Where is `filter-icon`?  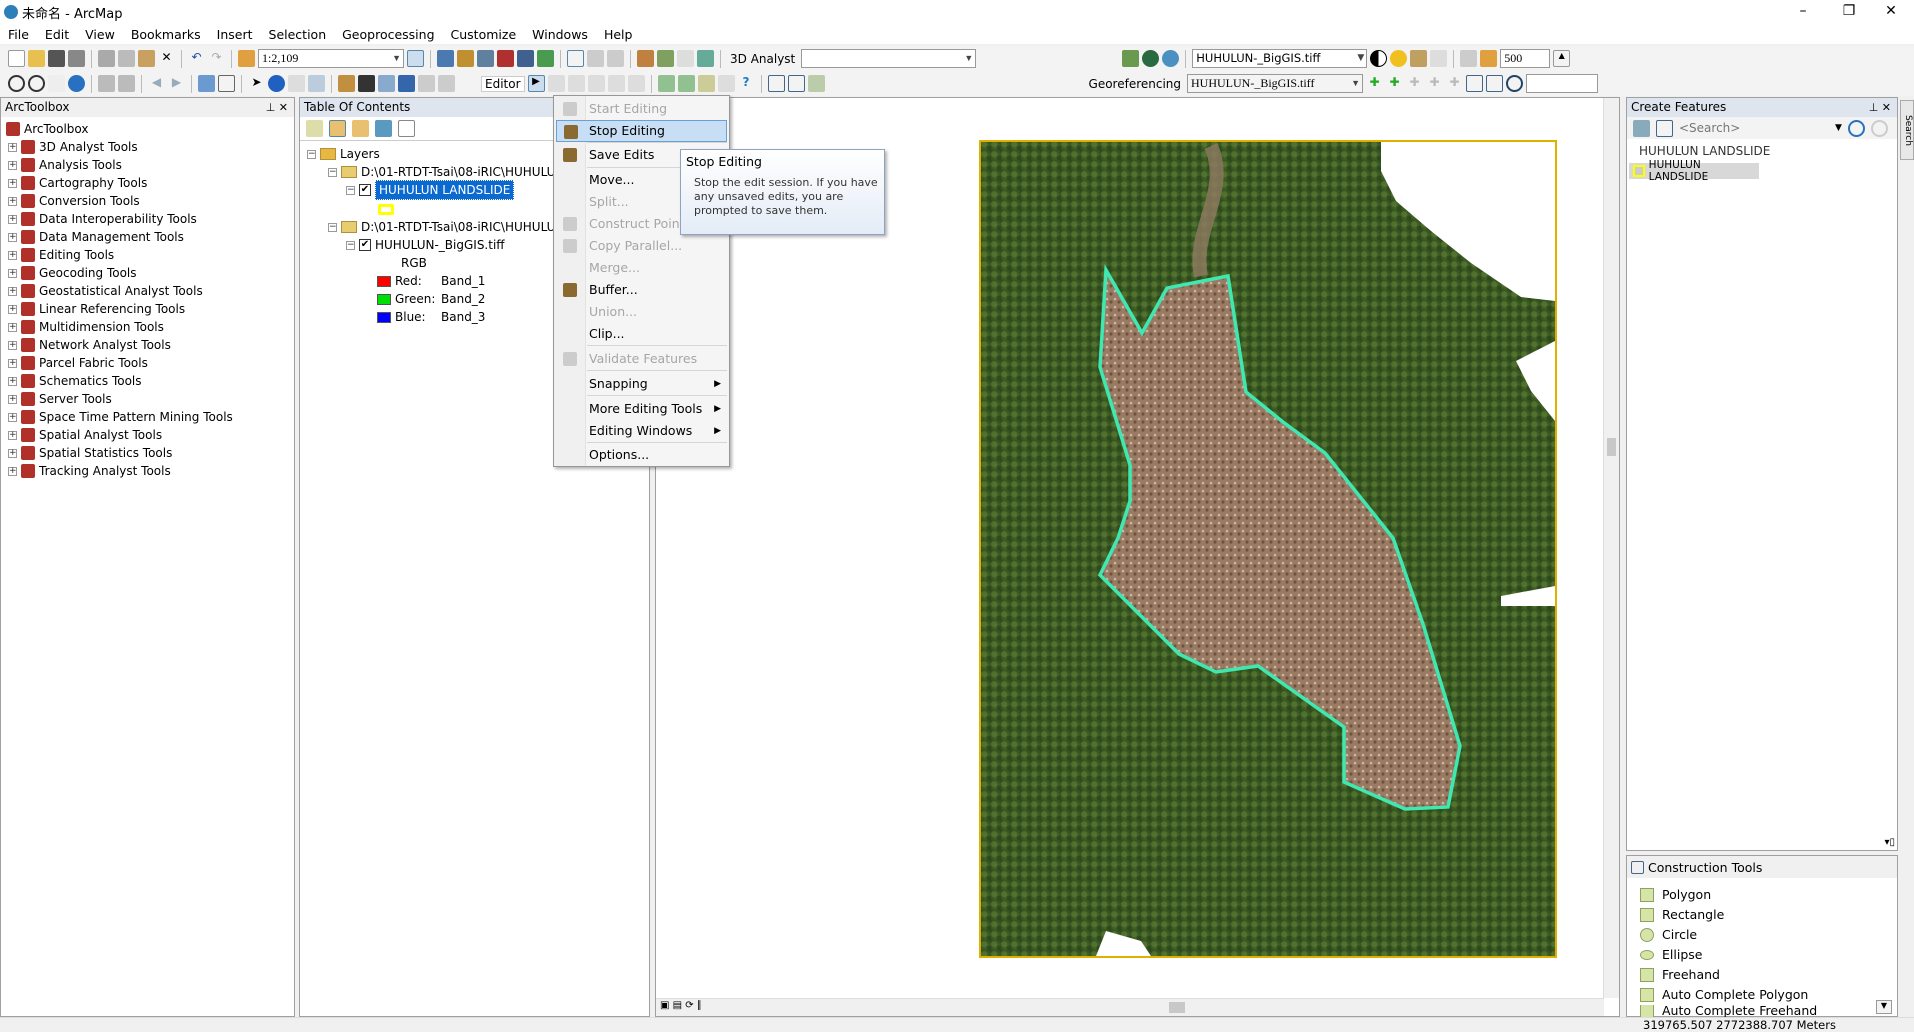
filter-icon is located at coordinates (1641, 128).